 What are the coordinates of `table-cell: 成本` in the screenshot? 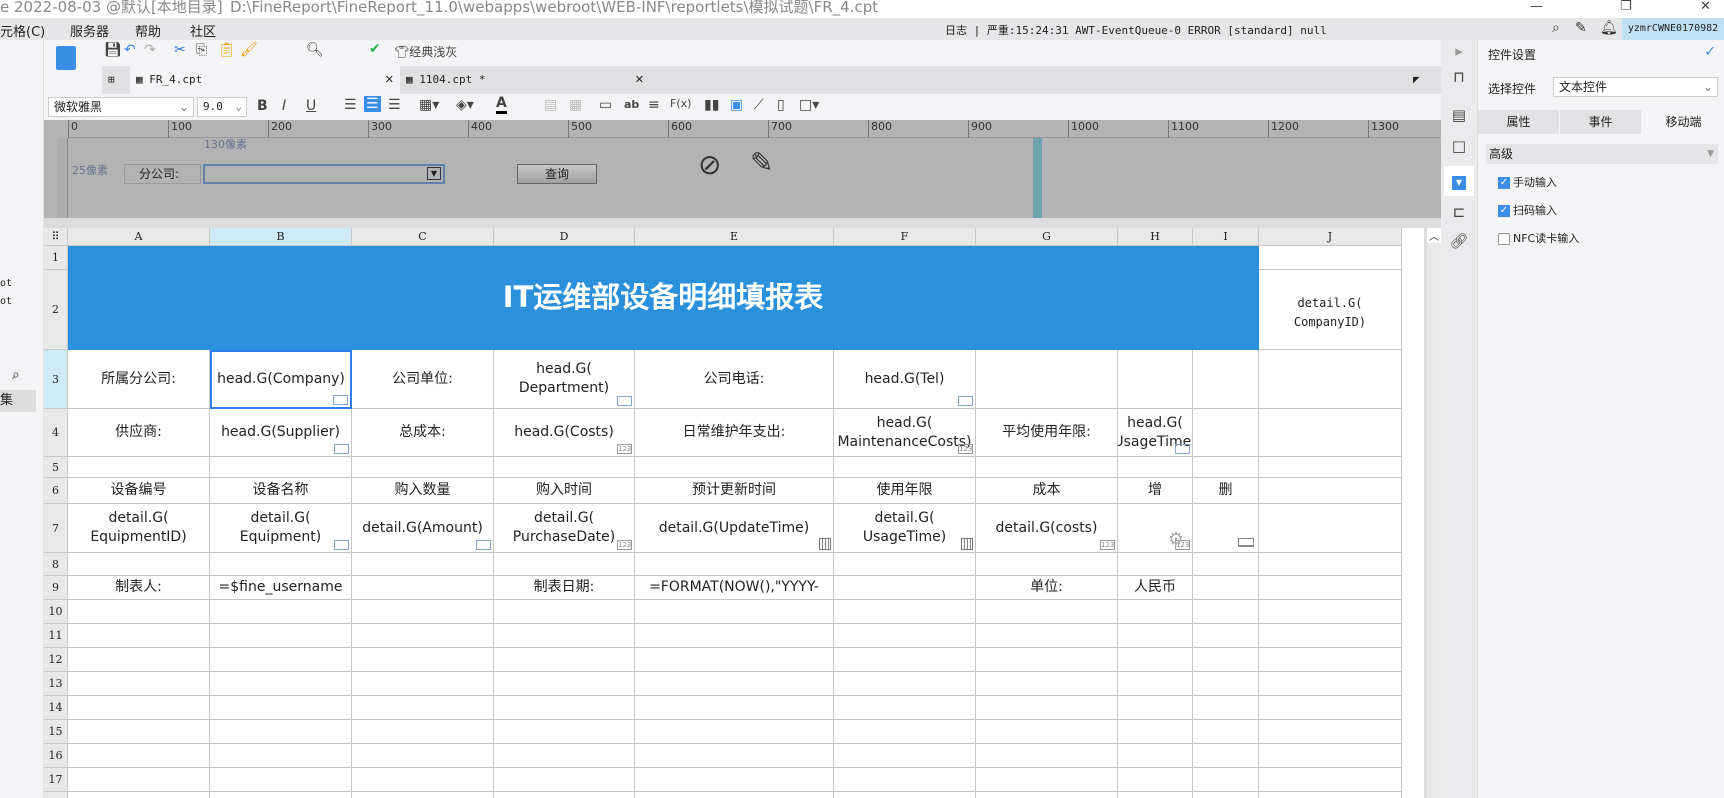 It's located at (1047, 491).